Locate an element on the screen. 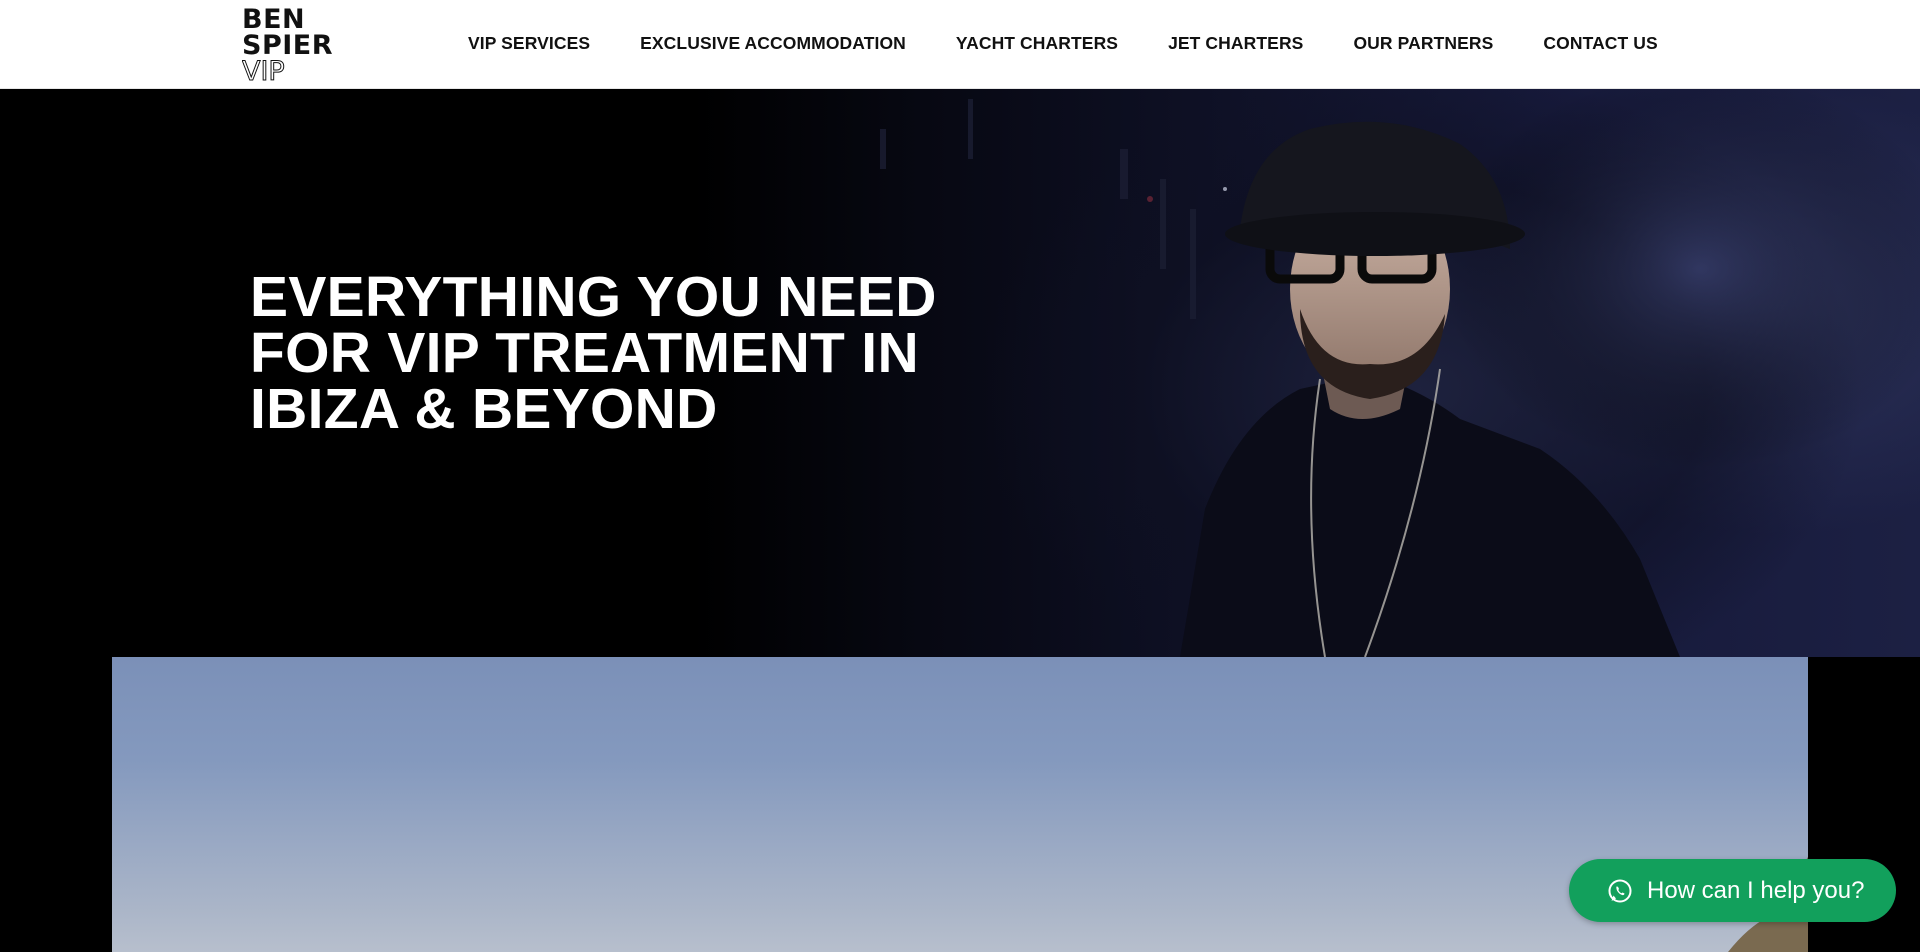  nav-item-contact-us: CONTACT US is located at coordinates (1600, 43).